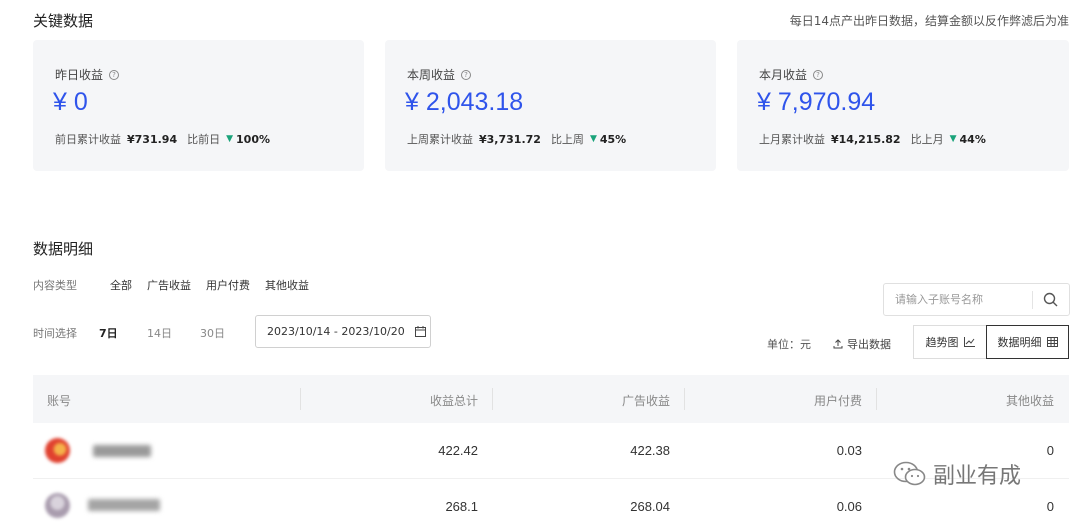 The width and height of the screenshot is (1080, 522). Describe the element at coordinates (287, 285) in the screenshot. I see `filter-other: 其他收益` at that location.